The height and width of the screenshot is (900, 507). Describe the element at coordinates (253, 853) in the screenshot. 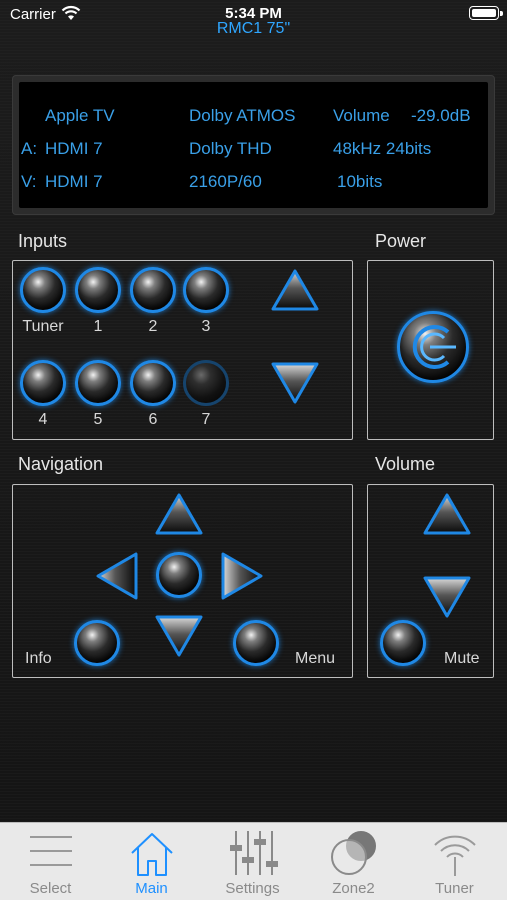

I see `sliders-icon` at that location.